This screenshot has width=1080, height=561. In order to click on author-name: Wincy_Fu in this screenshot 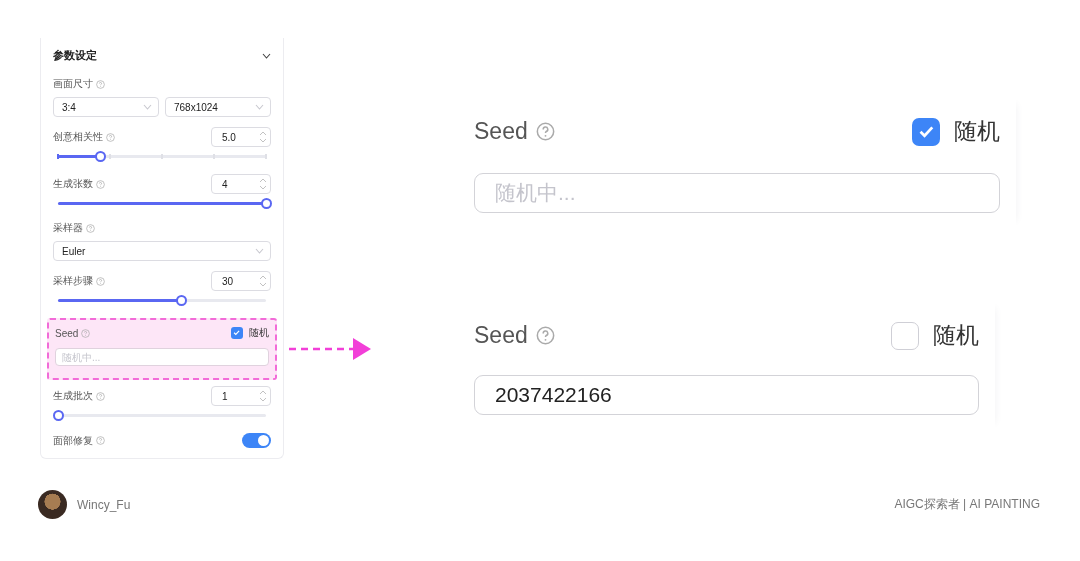, I will do `click(104, 504)`.